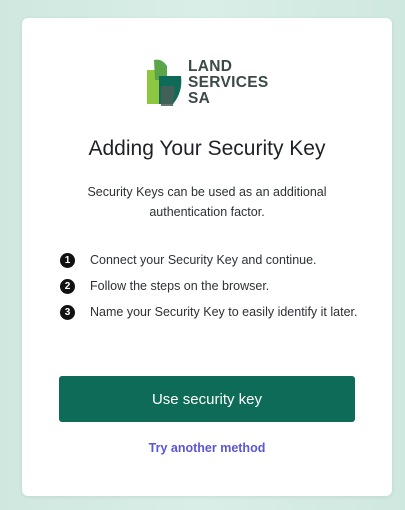 Image resolution: width=405 pixels, height=510 pixels. I want to click on logo-wordmark: LAND SERVICES SA, so click(228, 83).